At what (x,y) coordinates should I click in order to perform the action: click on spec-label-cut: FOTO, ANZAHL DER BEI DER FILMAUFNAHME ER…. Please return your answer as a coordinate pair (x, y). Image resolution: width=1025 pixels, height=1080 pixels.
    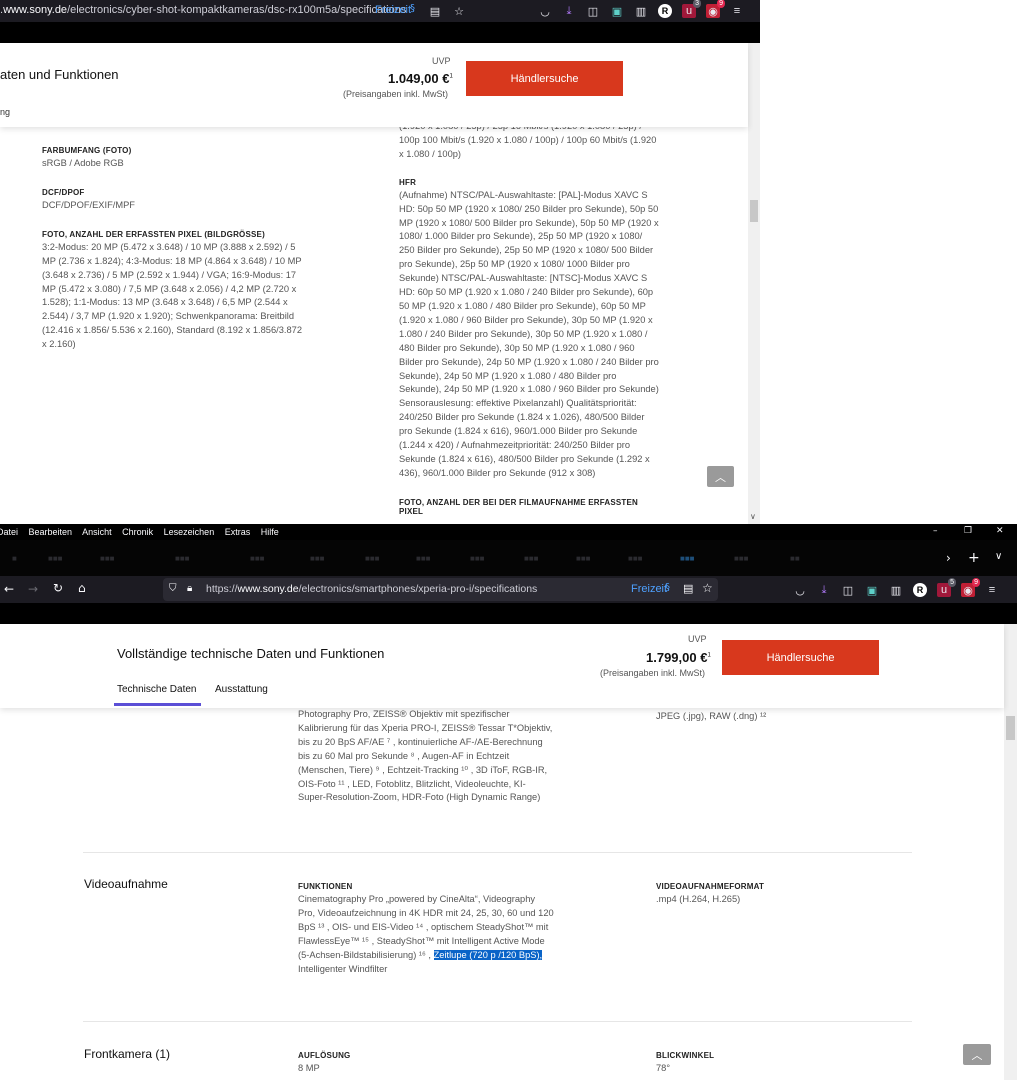
    Looking at the image, I should click on (519, 506).